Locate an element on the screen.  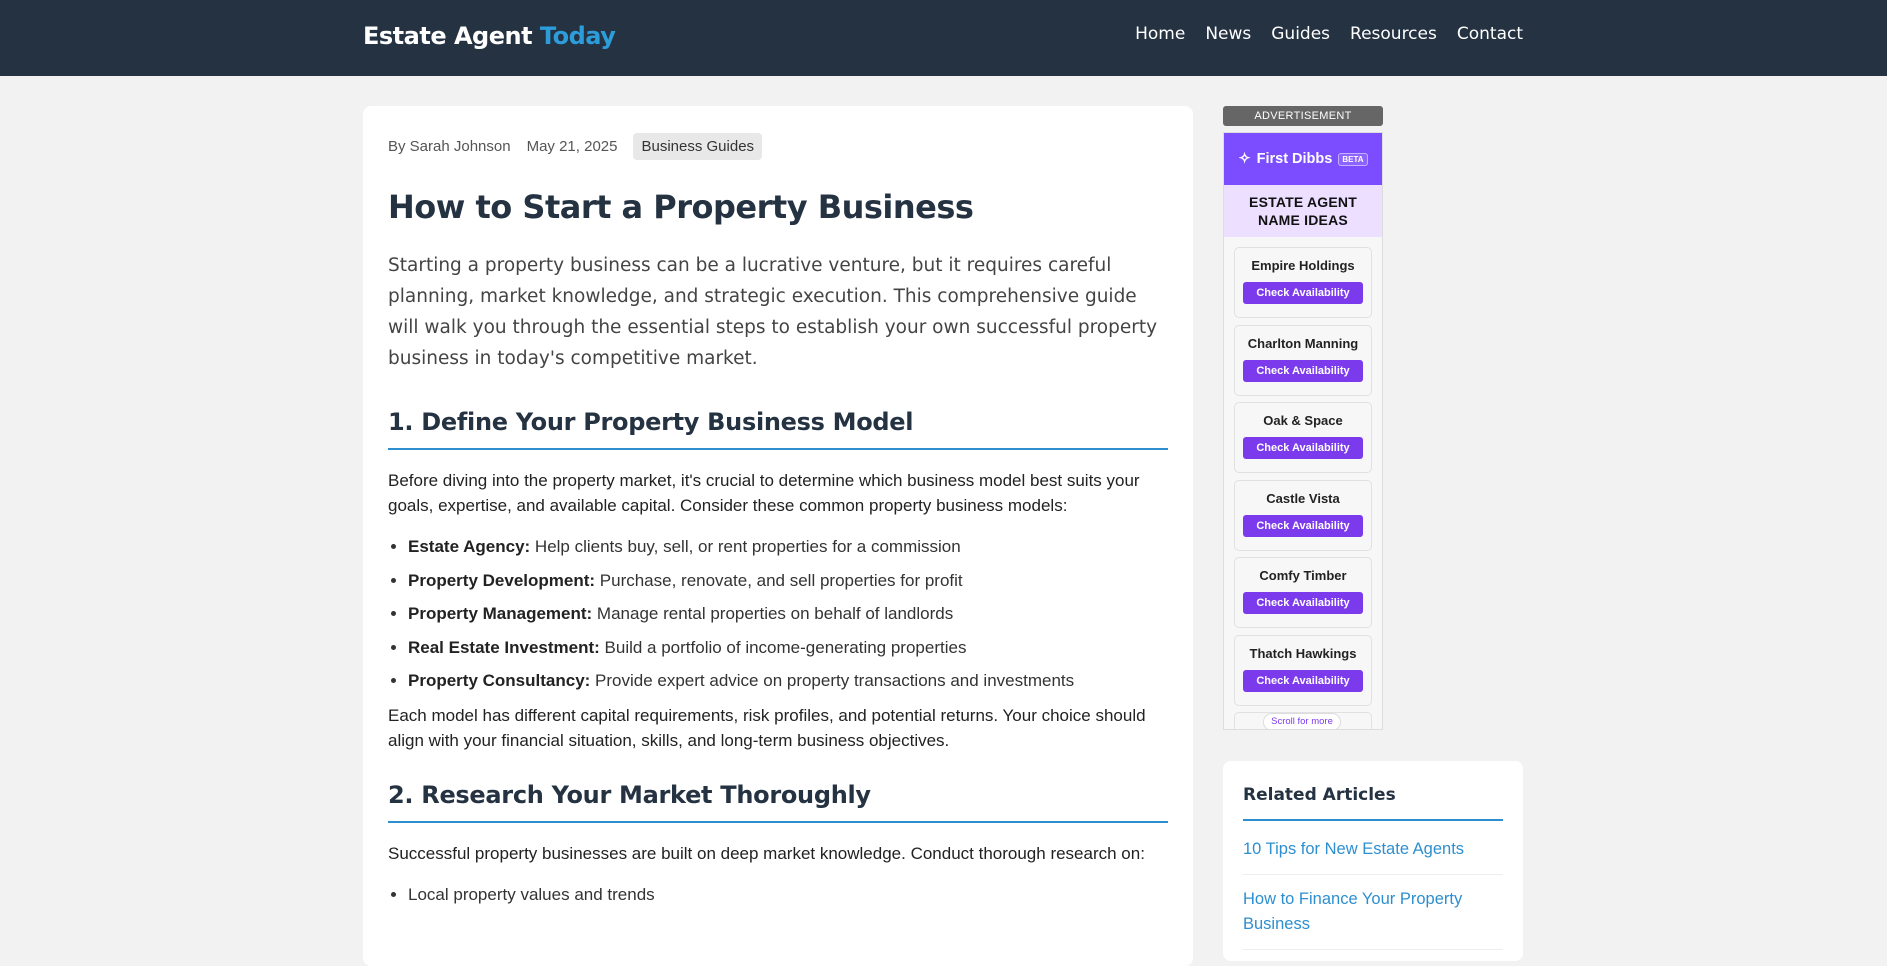
main-nav: Home News Guides Resources Contact is located at coordinates (1329, 34).